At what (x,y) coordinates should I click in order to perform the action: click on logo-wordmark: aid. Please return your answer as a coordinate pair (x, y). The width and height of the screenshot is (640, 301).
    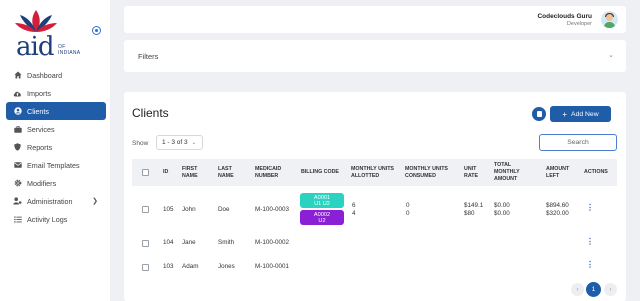
    Looking at the image, I should click on (35, 47).